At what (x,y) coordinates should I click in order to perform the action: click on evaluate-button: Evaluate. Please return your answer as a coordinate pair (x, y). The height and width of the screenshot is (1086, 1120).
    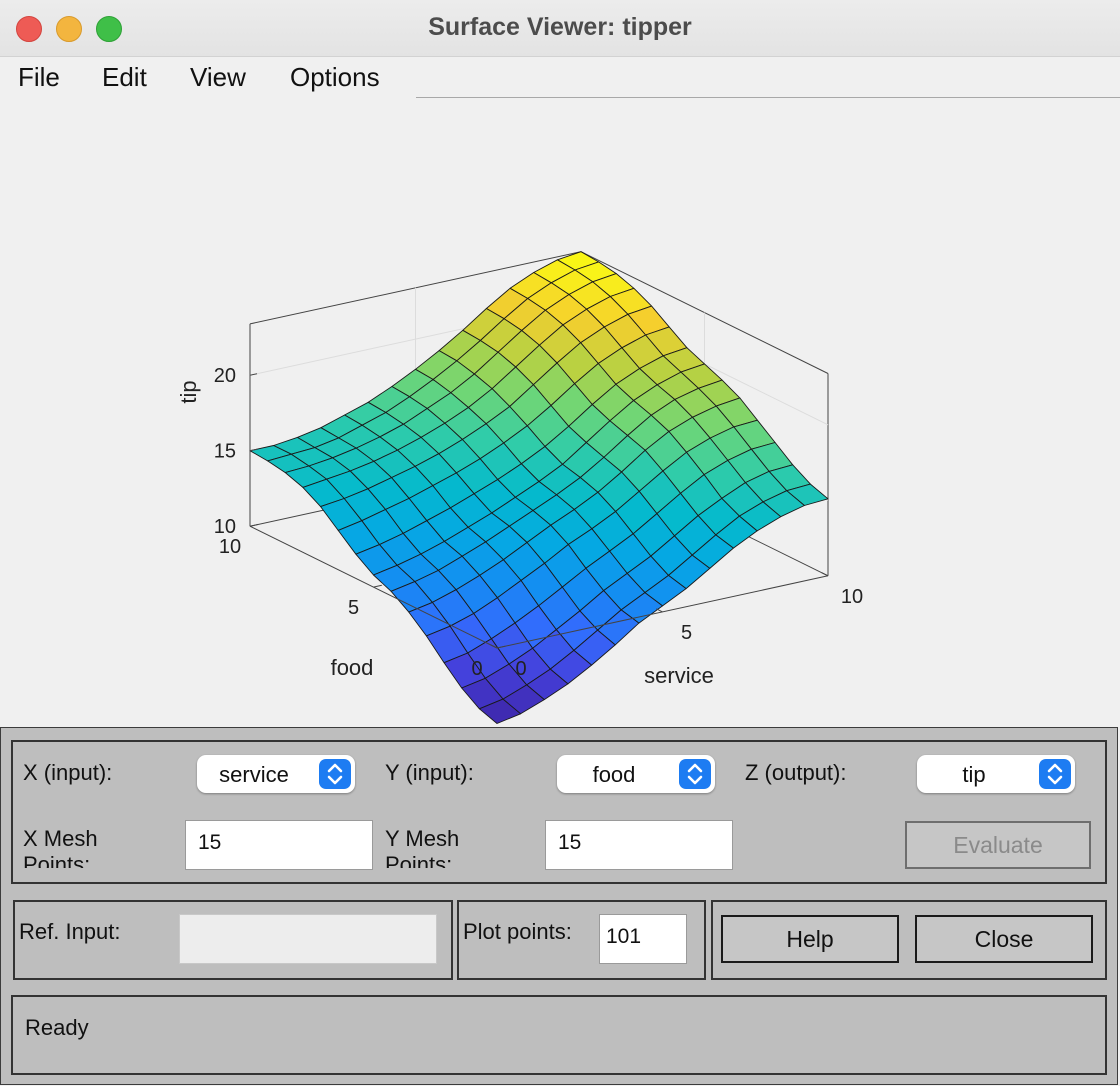
    Looking at the image, I should click on (998, 845).